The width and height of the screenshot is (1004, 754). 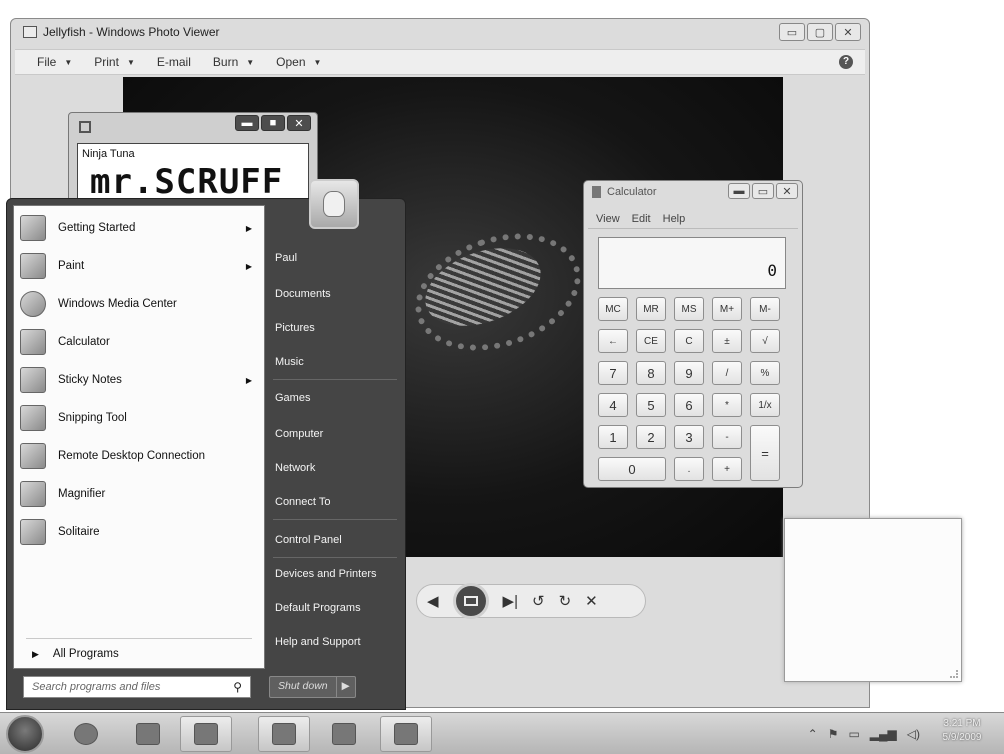 What do you see at coordinates (206, 734) in the screenshot?
I see `taskbar-media-player` at bounding box center [206, 734].